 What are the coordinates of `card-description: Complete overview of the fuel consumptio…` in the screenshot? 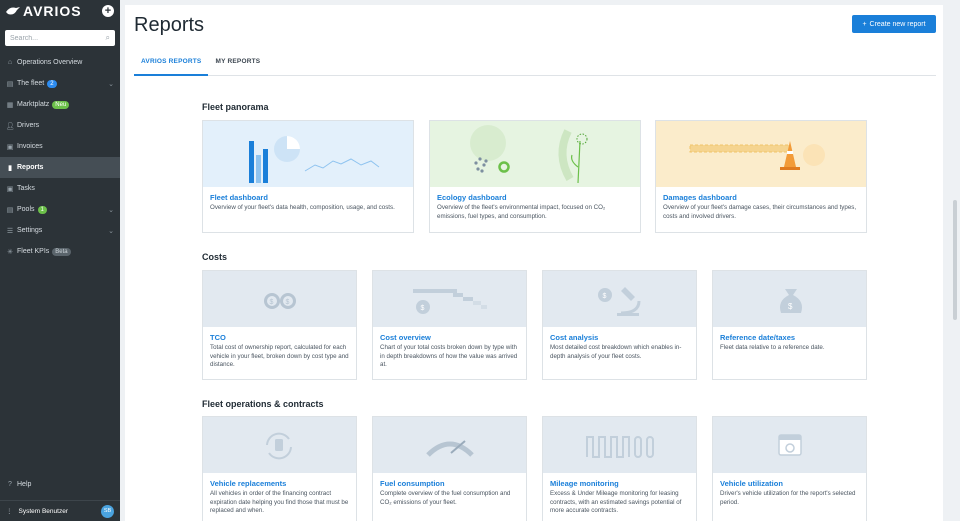 It's located at (445, 498).